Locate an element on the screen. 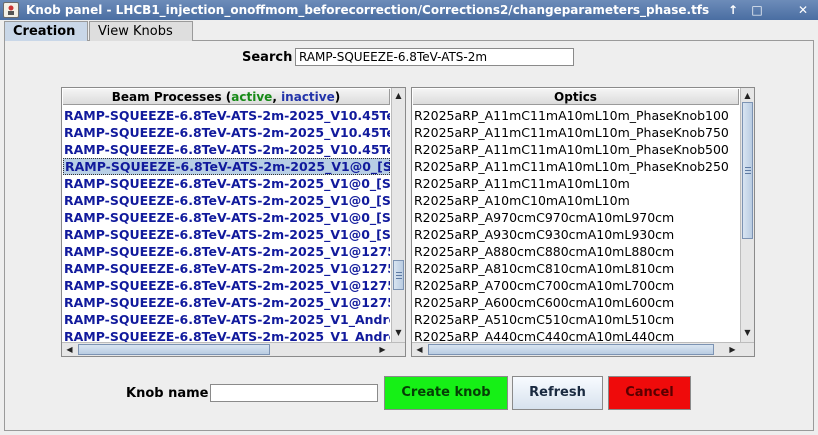 The height and width of the screenshot is (435, 818). optics-item: R2025aRP_A11mC11mA10mL10m_PhaseKnob250 is located at coordinates (576, 166).